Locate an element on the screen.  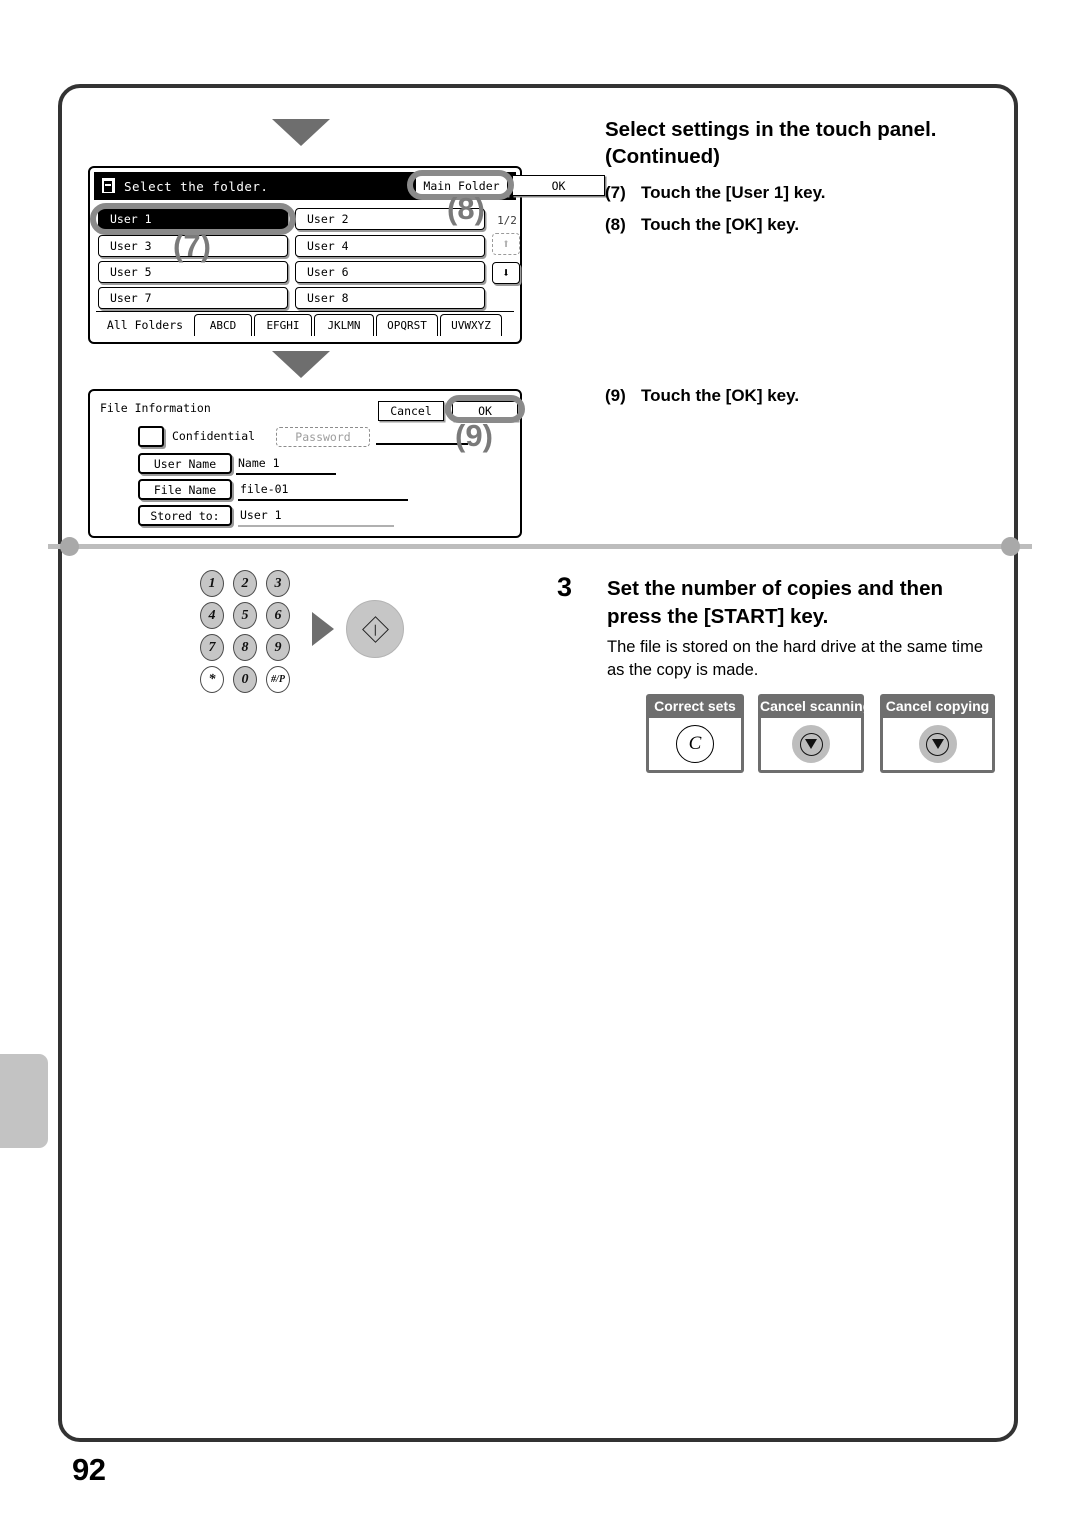
key-card-label: Cancel copying is located at coordinates (937, 706).